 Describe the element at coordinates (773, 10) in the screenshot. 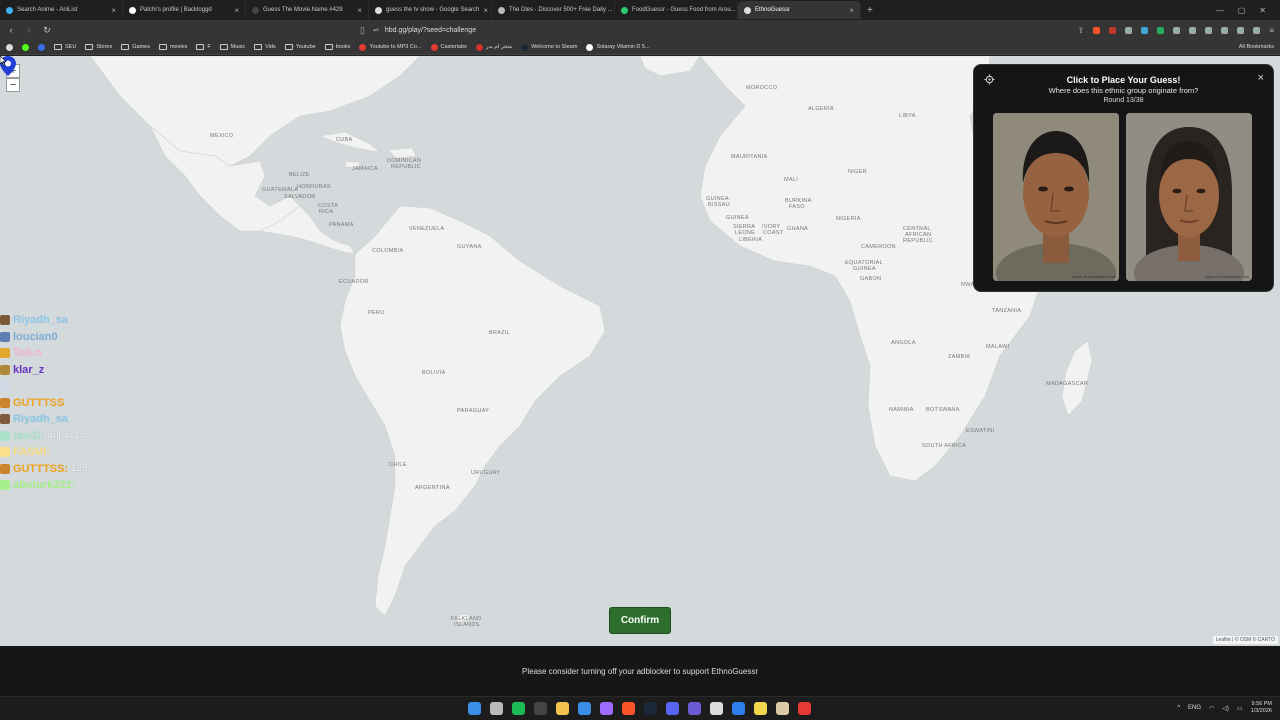

I see `tab-title: EthnoGuessr` at that location.